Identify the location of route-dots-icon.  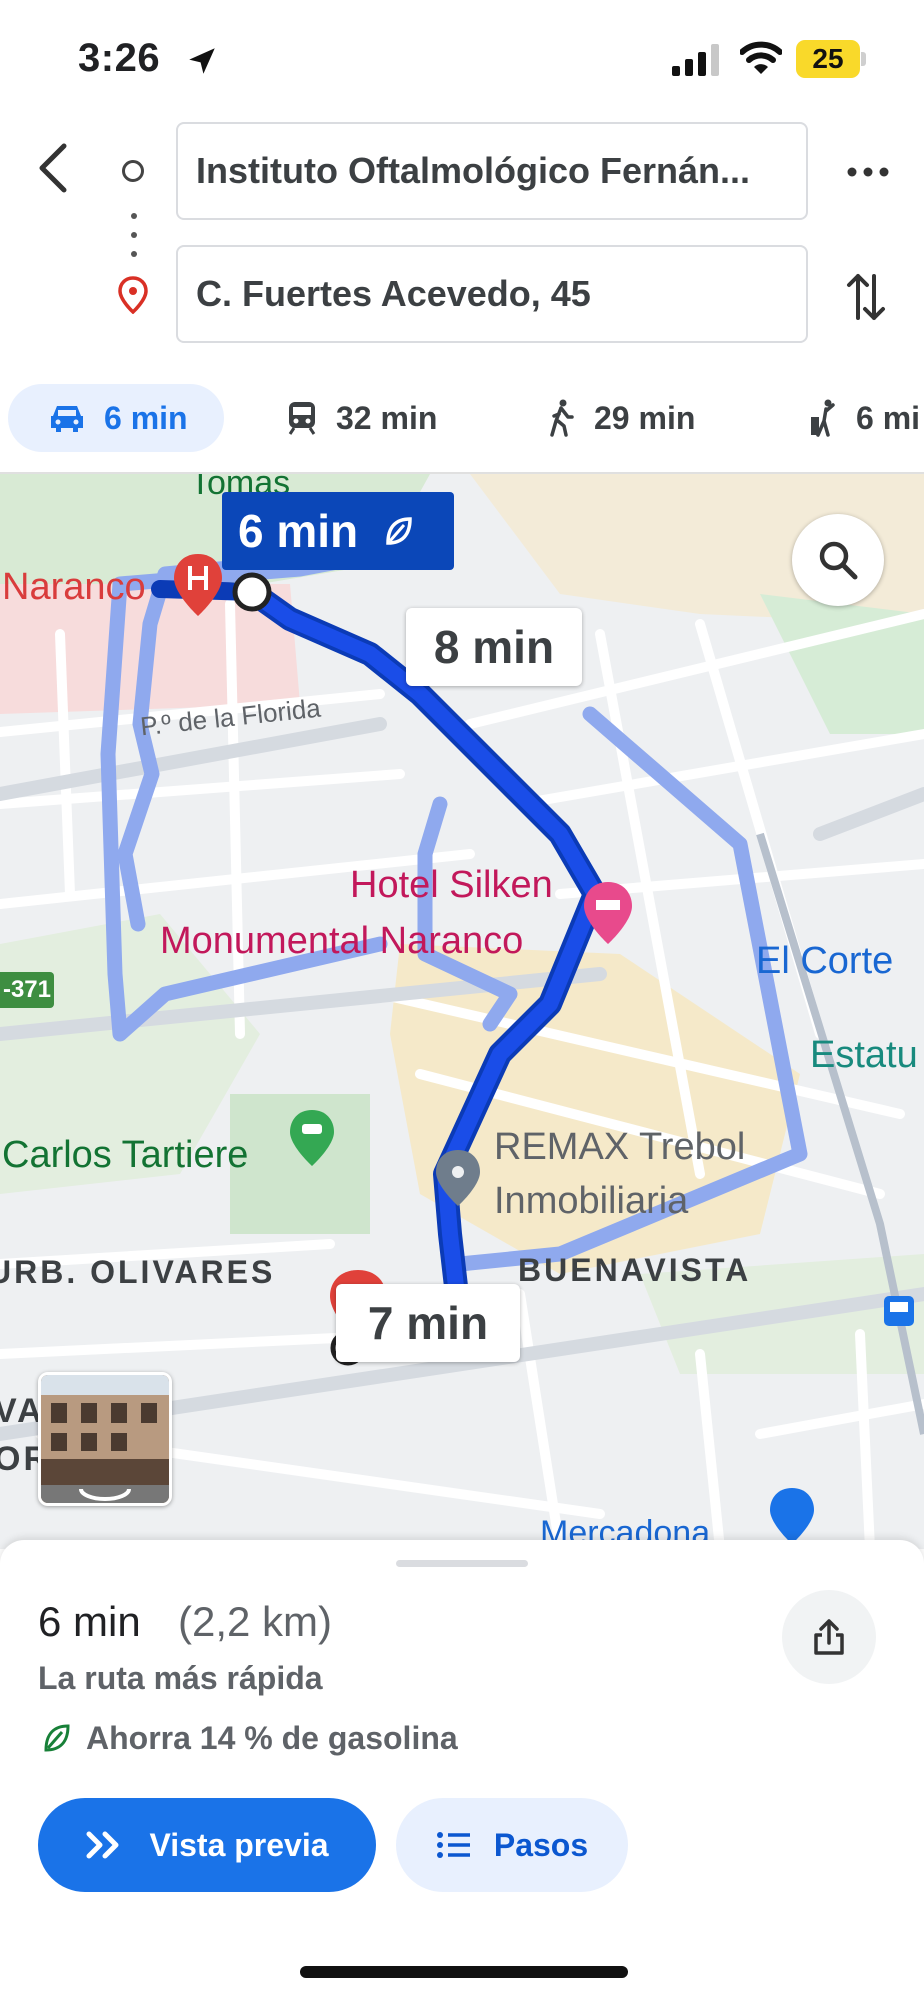
(134, 235).